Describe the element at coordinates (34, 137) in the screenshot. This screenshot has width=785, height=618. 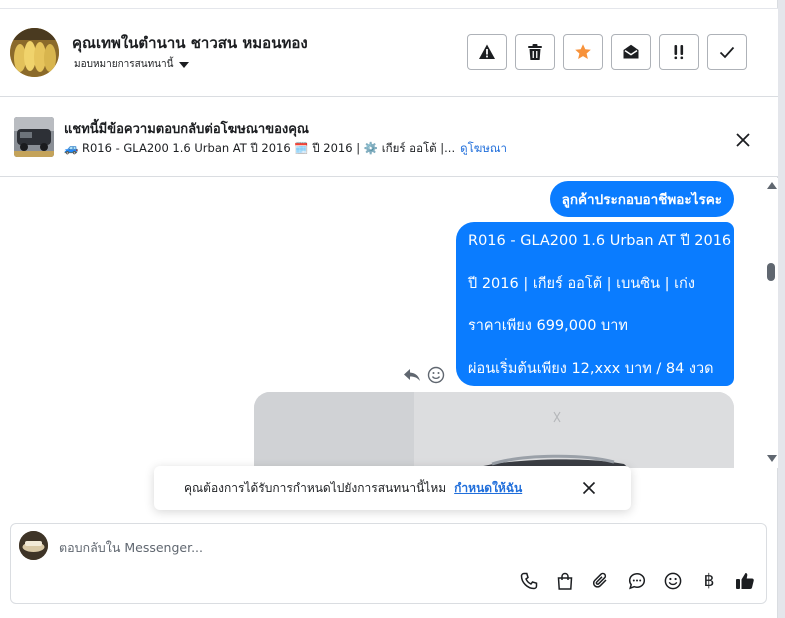
I see `ad-thumbnail` at that location.